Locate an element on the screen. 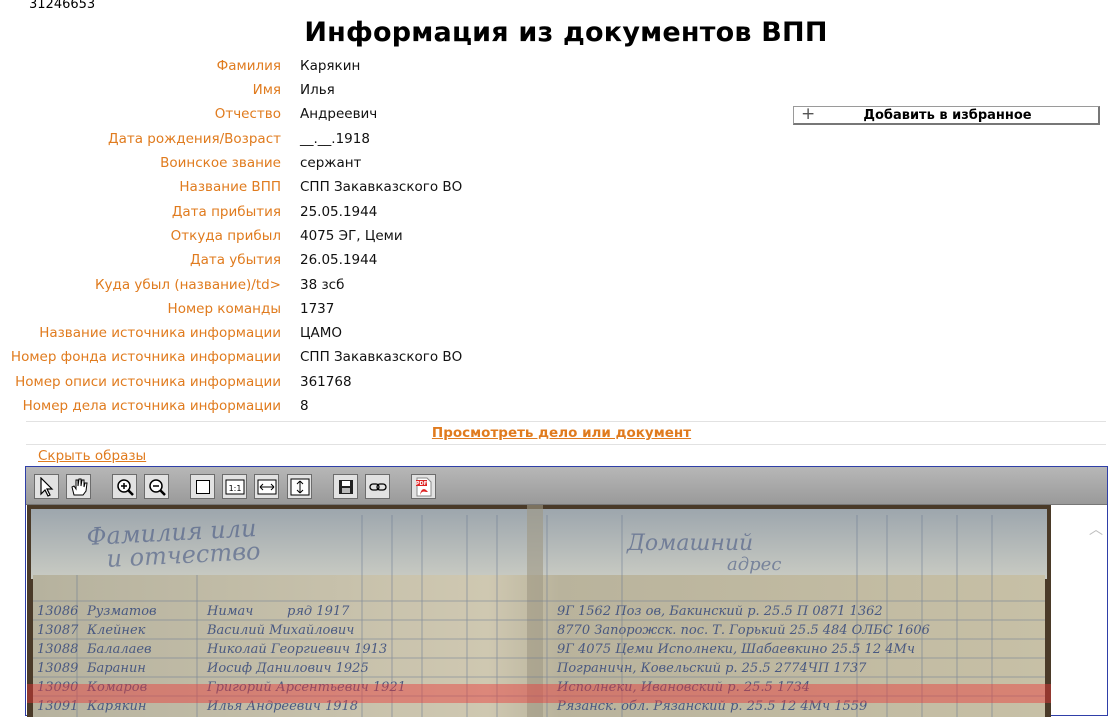 This screenshot has width=1111, height=717. svg-text: PDF is located at coordinates (420, 484).